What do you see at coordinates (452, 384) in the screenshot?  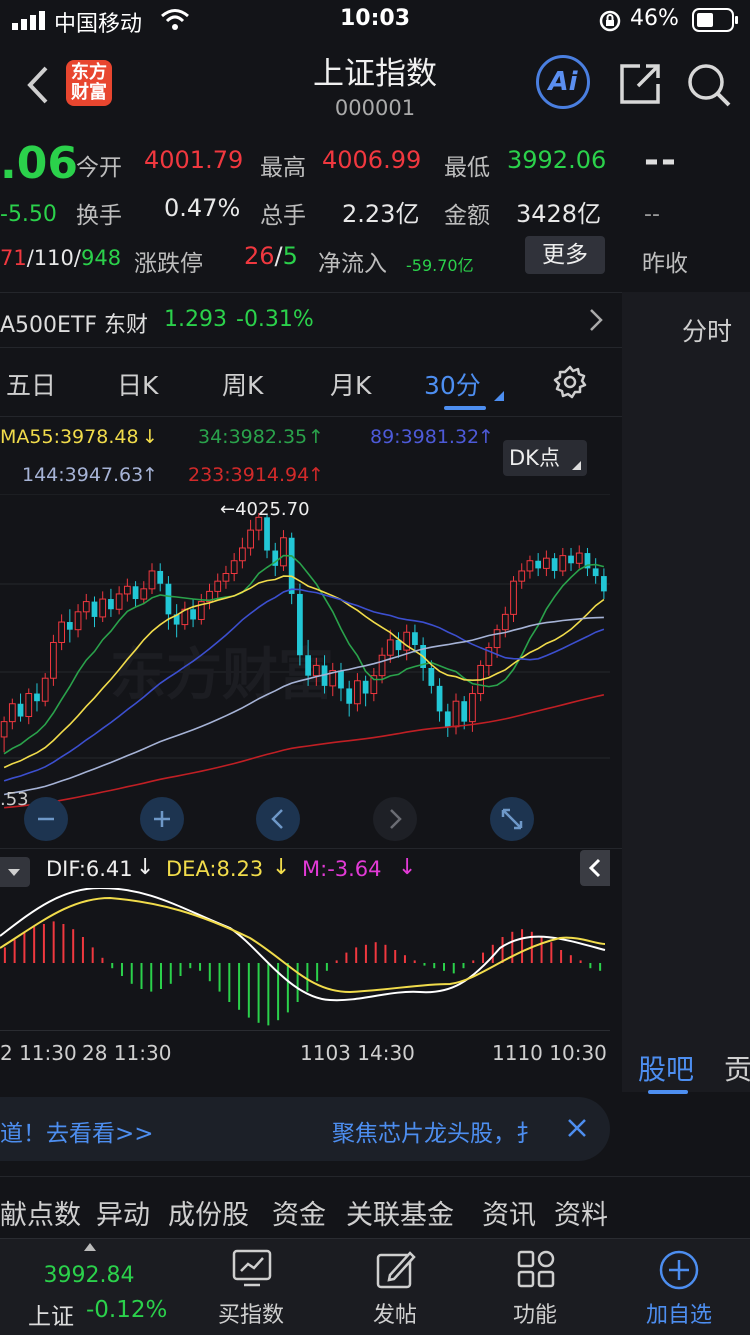 I see `tab-30min: 30分` at bounding box center [452, 384].